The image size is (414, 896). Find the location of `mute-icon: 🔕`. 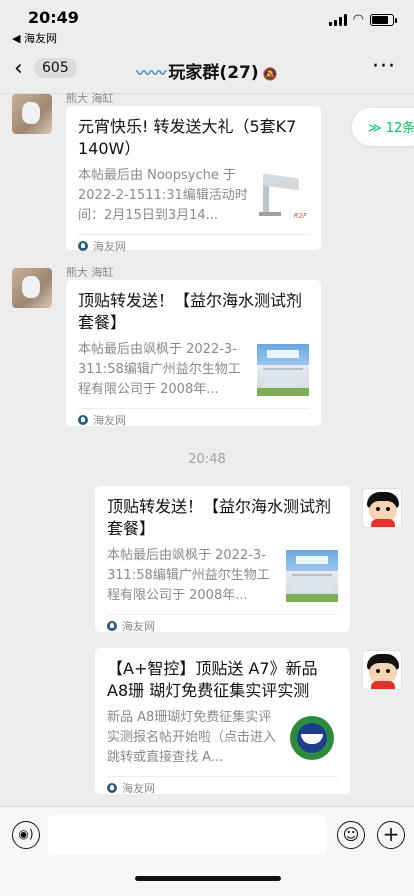

mute-icon: 🔕 is located at coordinates (270, 74).